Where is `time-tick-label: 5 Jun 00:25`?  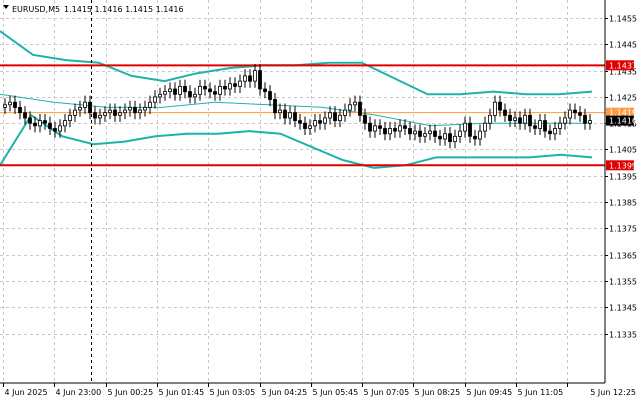
time-tick-label: 5 Jun 00:25 is located at coordinates (131, 392).